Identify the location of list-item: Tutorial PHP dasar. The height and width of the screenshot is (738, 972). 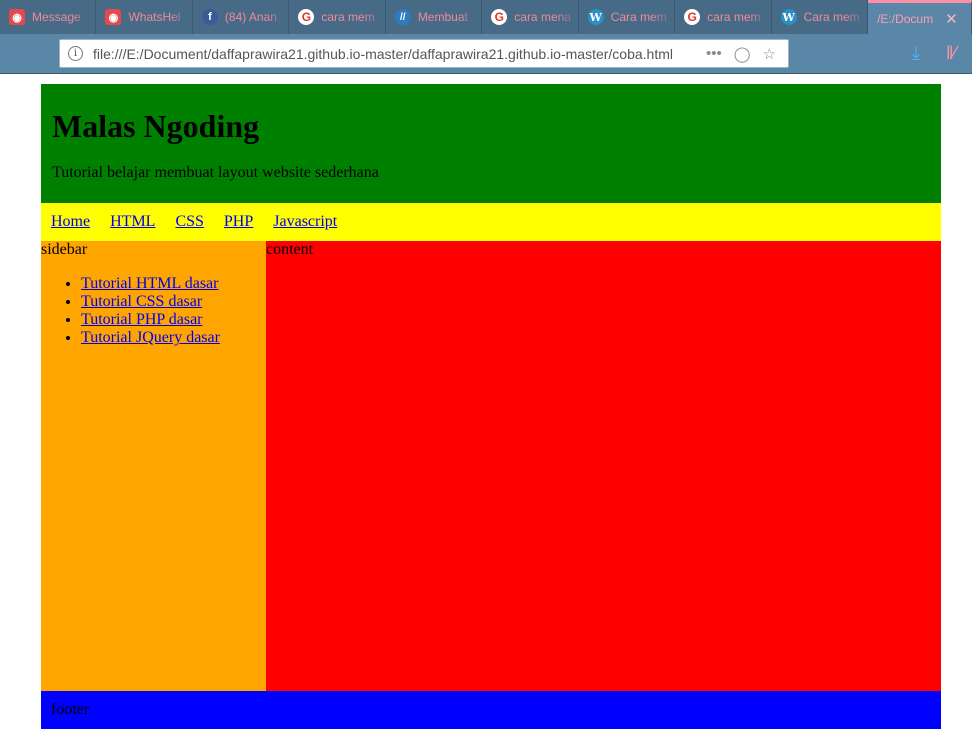
(173, 320).